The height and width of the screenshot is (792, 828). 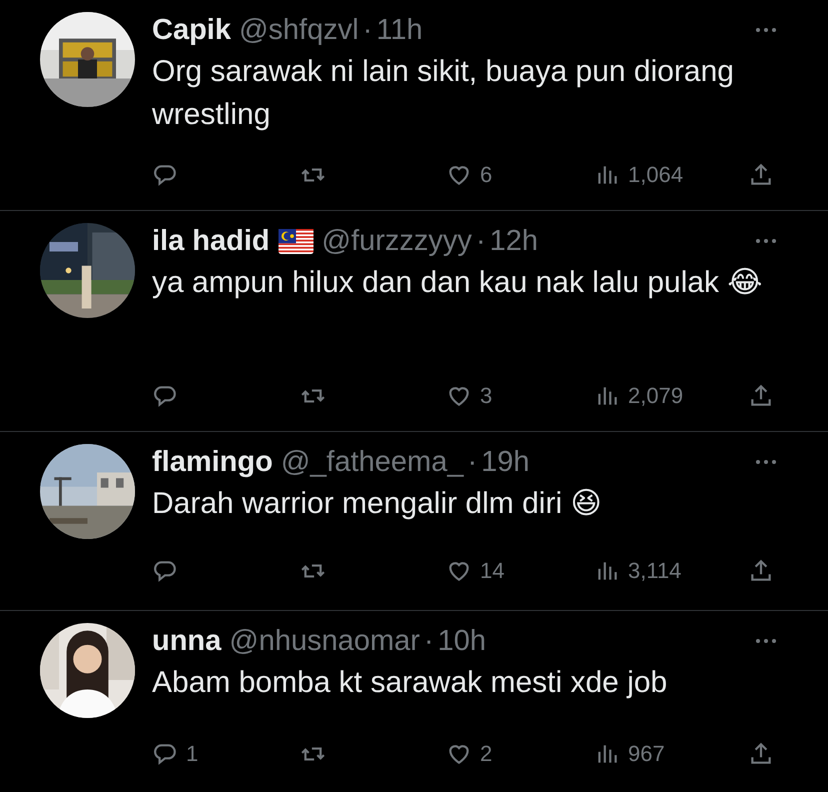 I want to click on reply-text: Darah warrior mengalir dlm diri 😆, so click(x=377, y=504).